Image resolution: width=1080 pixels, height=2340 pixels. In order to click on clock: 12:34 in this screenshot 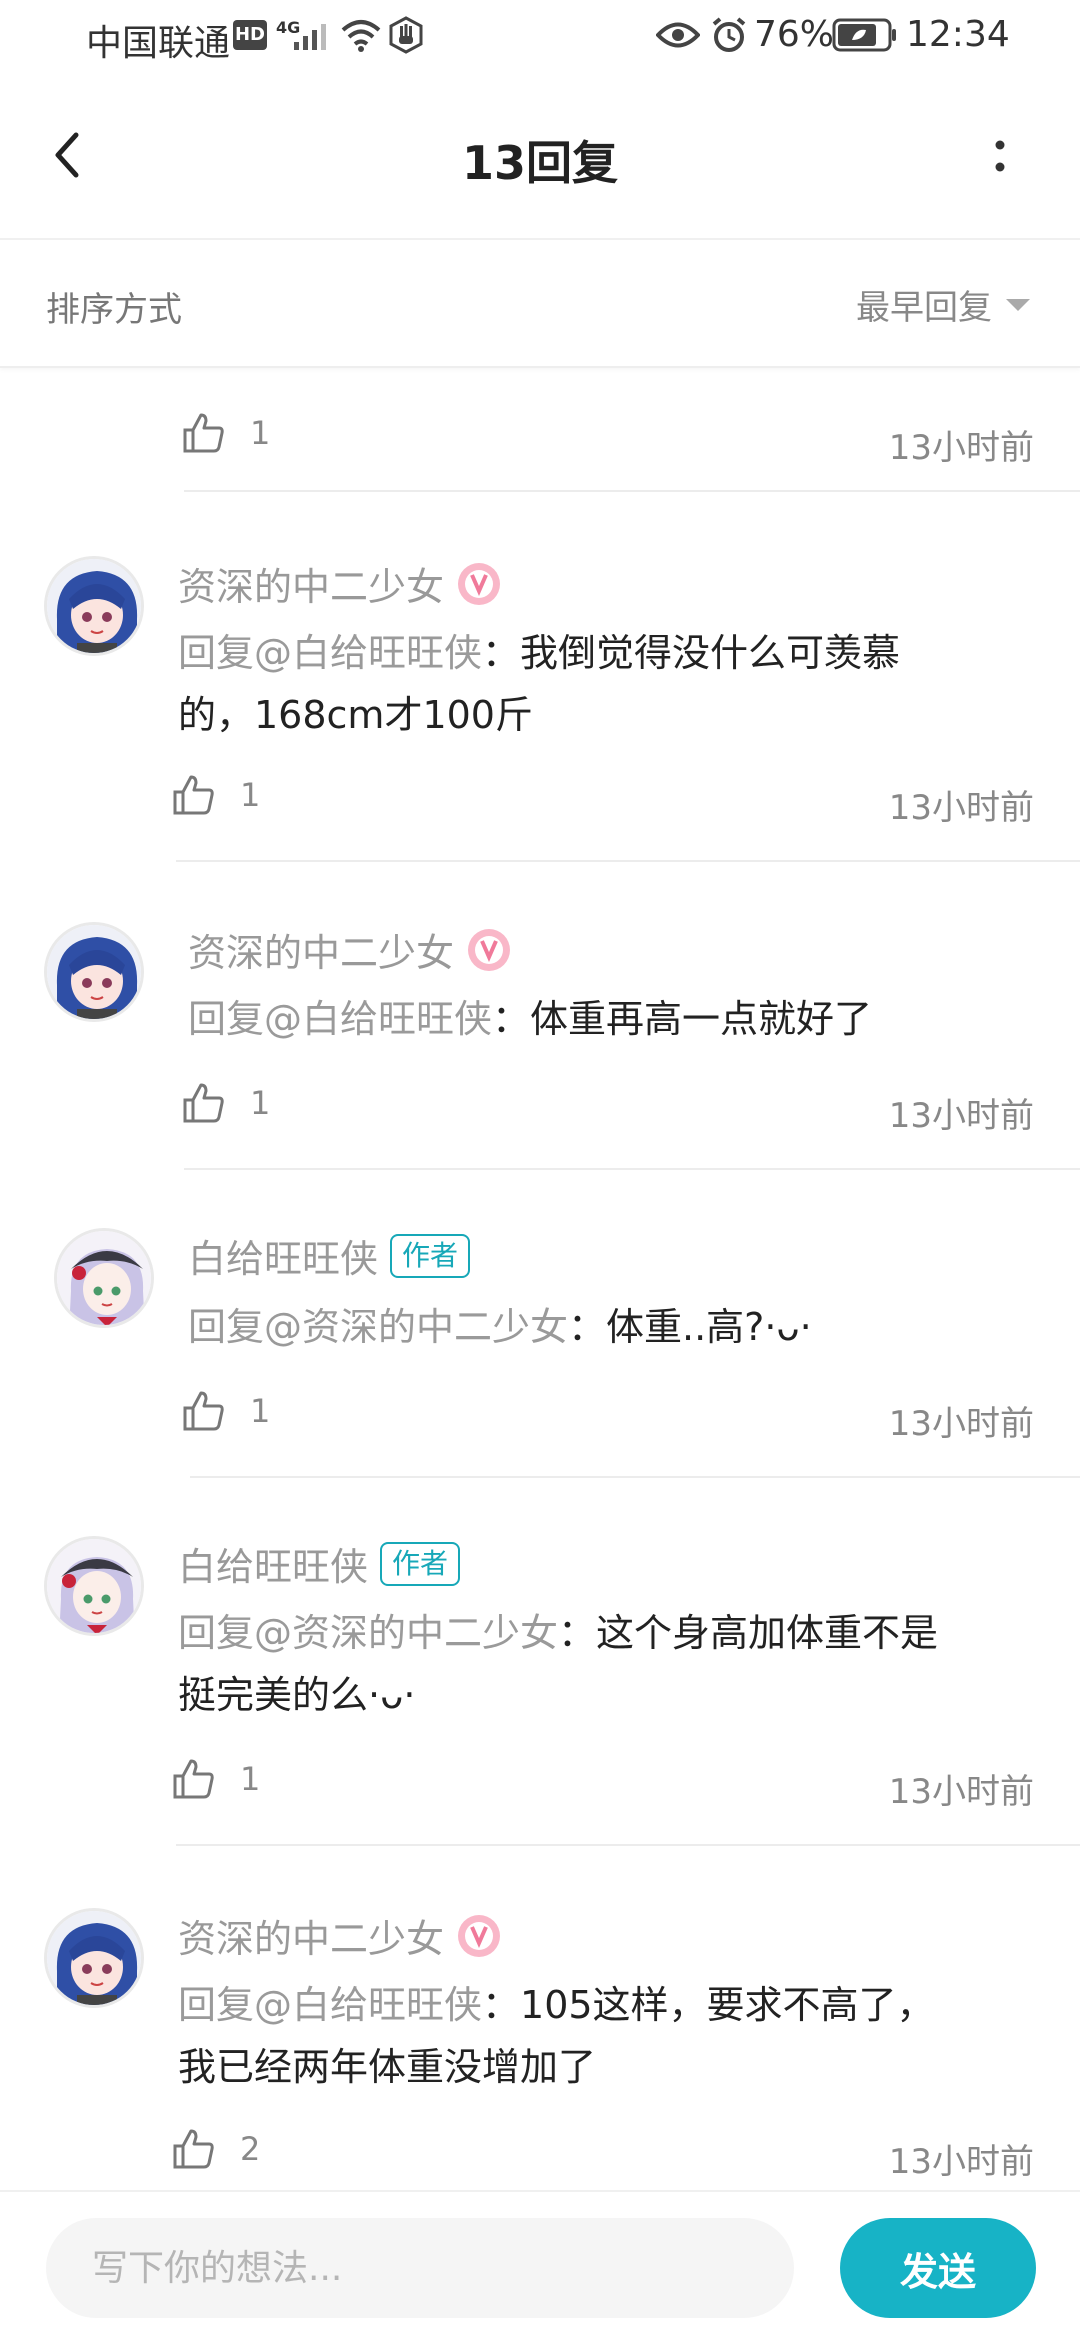, I will do `click(958, 34)`.